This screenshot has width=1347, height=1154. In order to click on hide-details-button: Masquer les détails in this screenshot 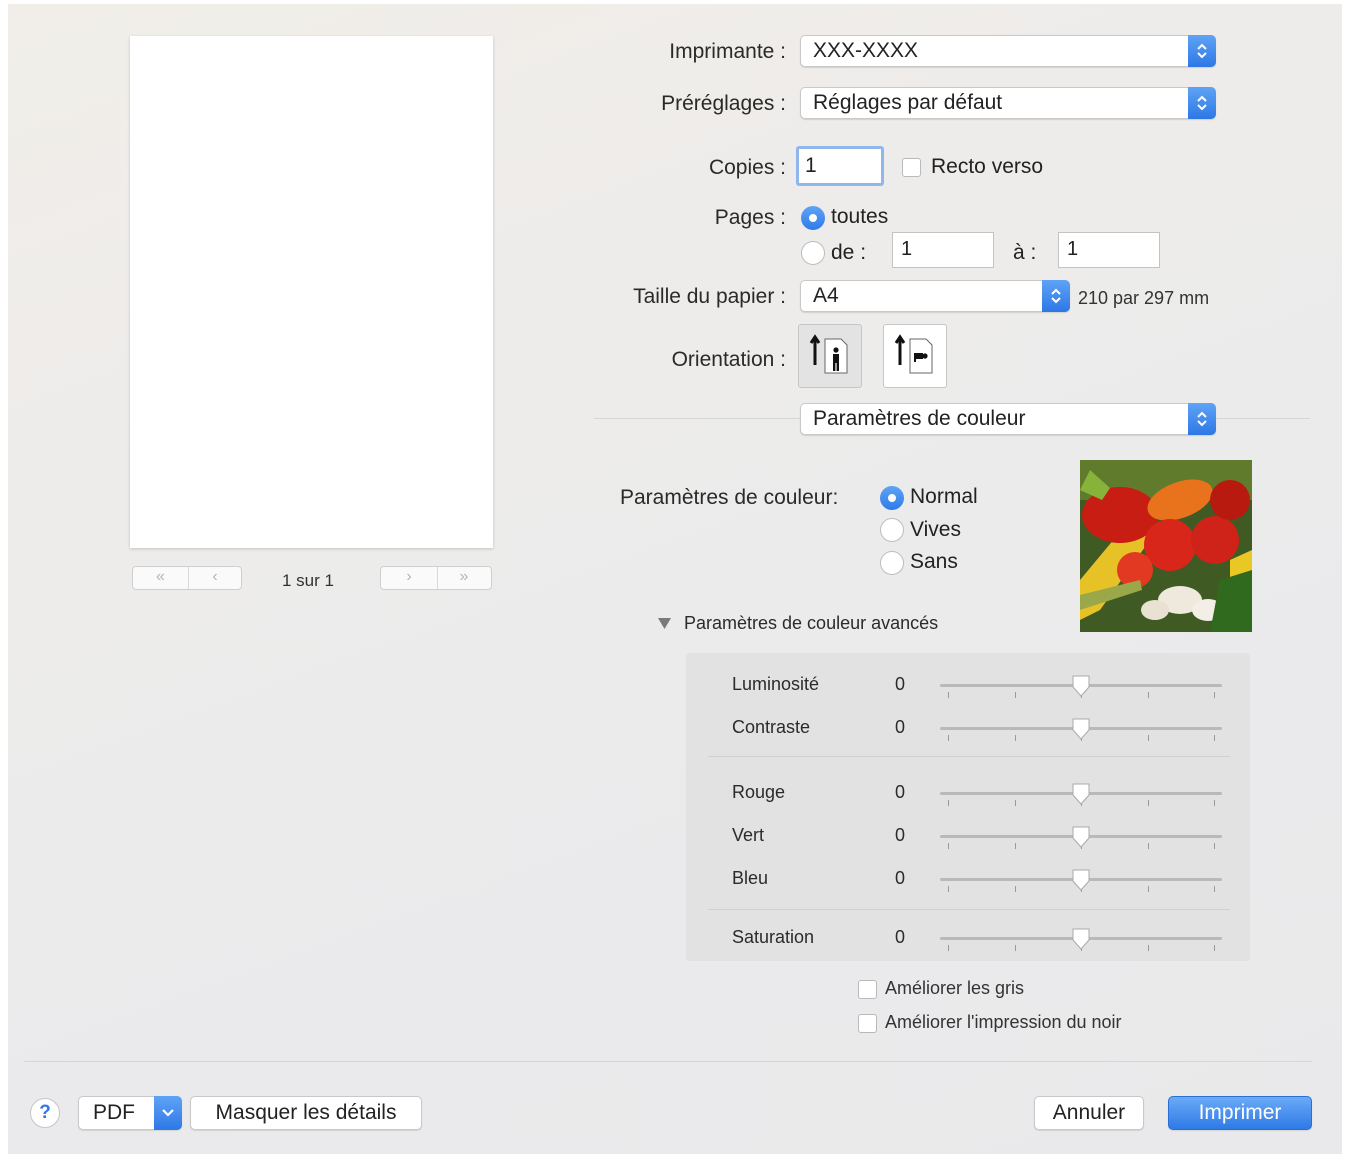, I will do `click(306, 1113)`.